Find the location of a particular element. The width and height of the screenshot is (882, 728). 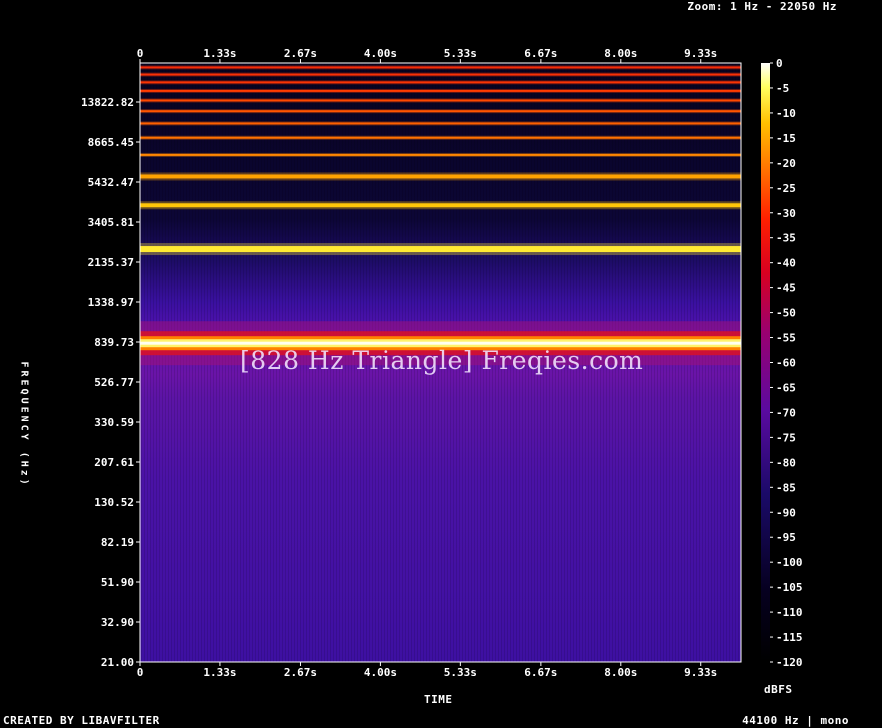

x-tick-label-top: 4.00s is located at coordinates (380, 53).